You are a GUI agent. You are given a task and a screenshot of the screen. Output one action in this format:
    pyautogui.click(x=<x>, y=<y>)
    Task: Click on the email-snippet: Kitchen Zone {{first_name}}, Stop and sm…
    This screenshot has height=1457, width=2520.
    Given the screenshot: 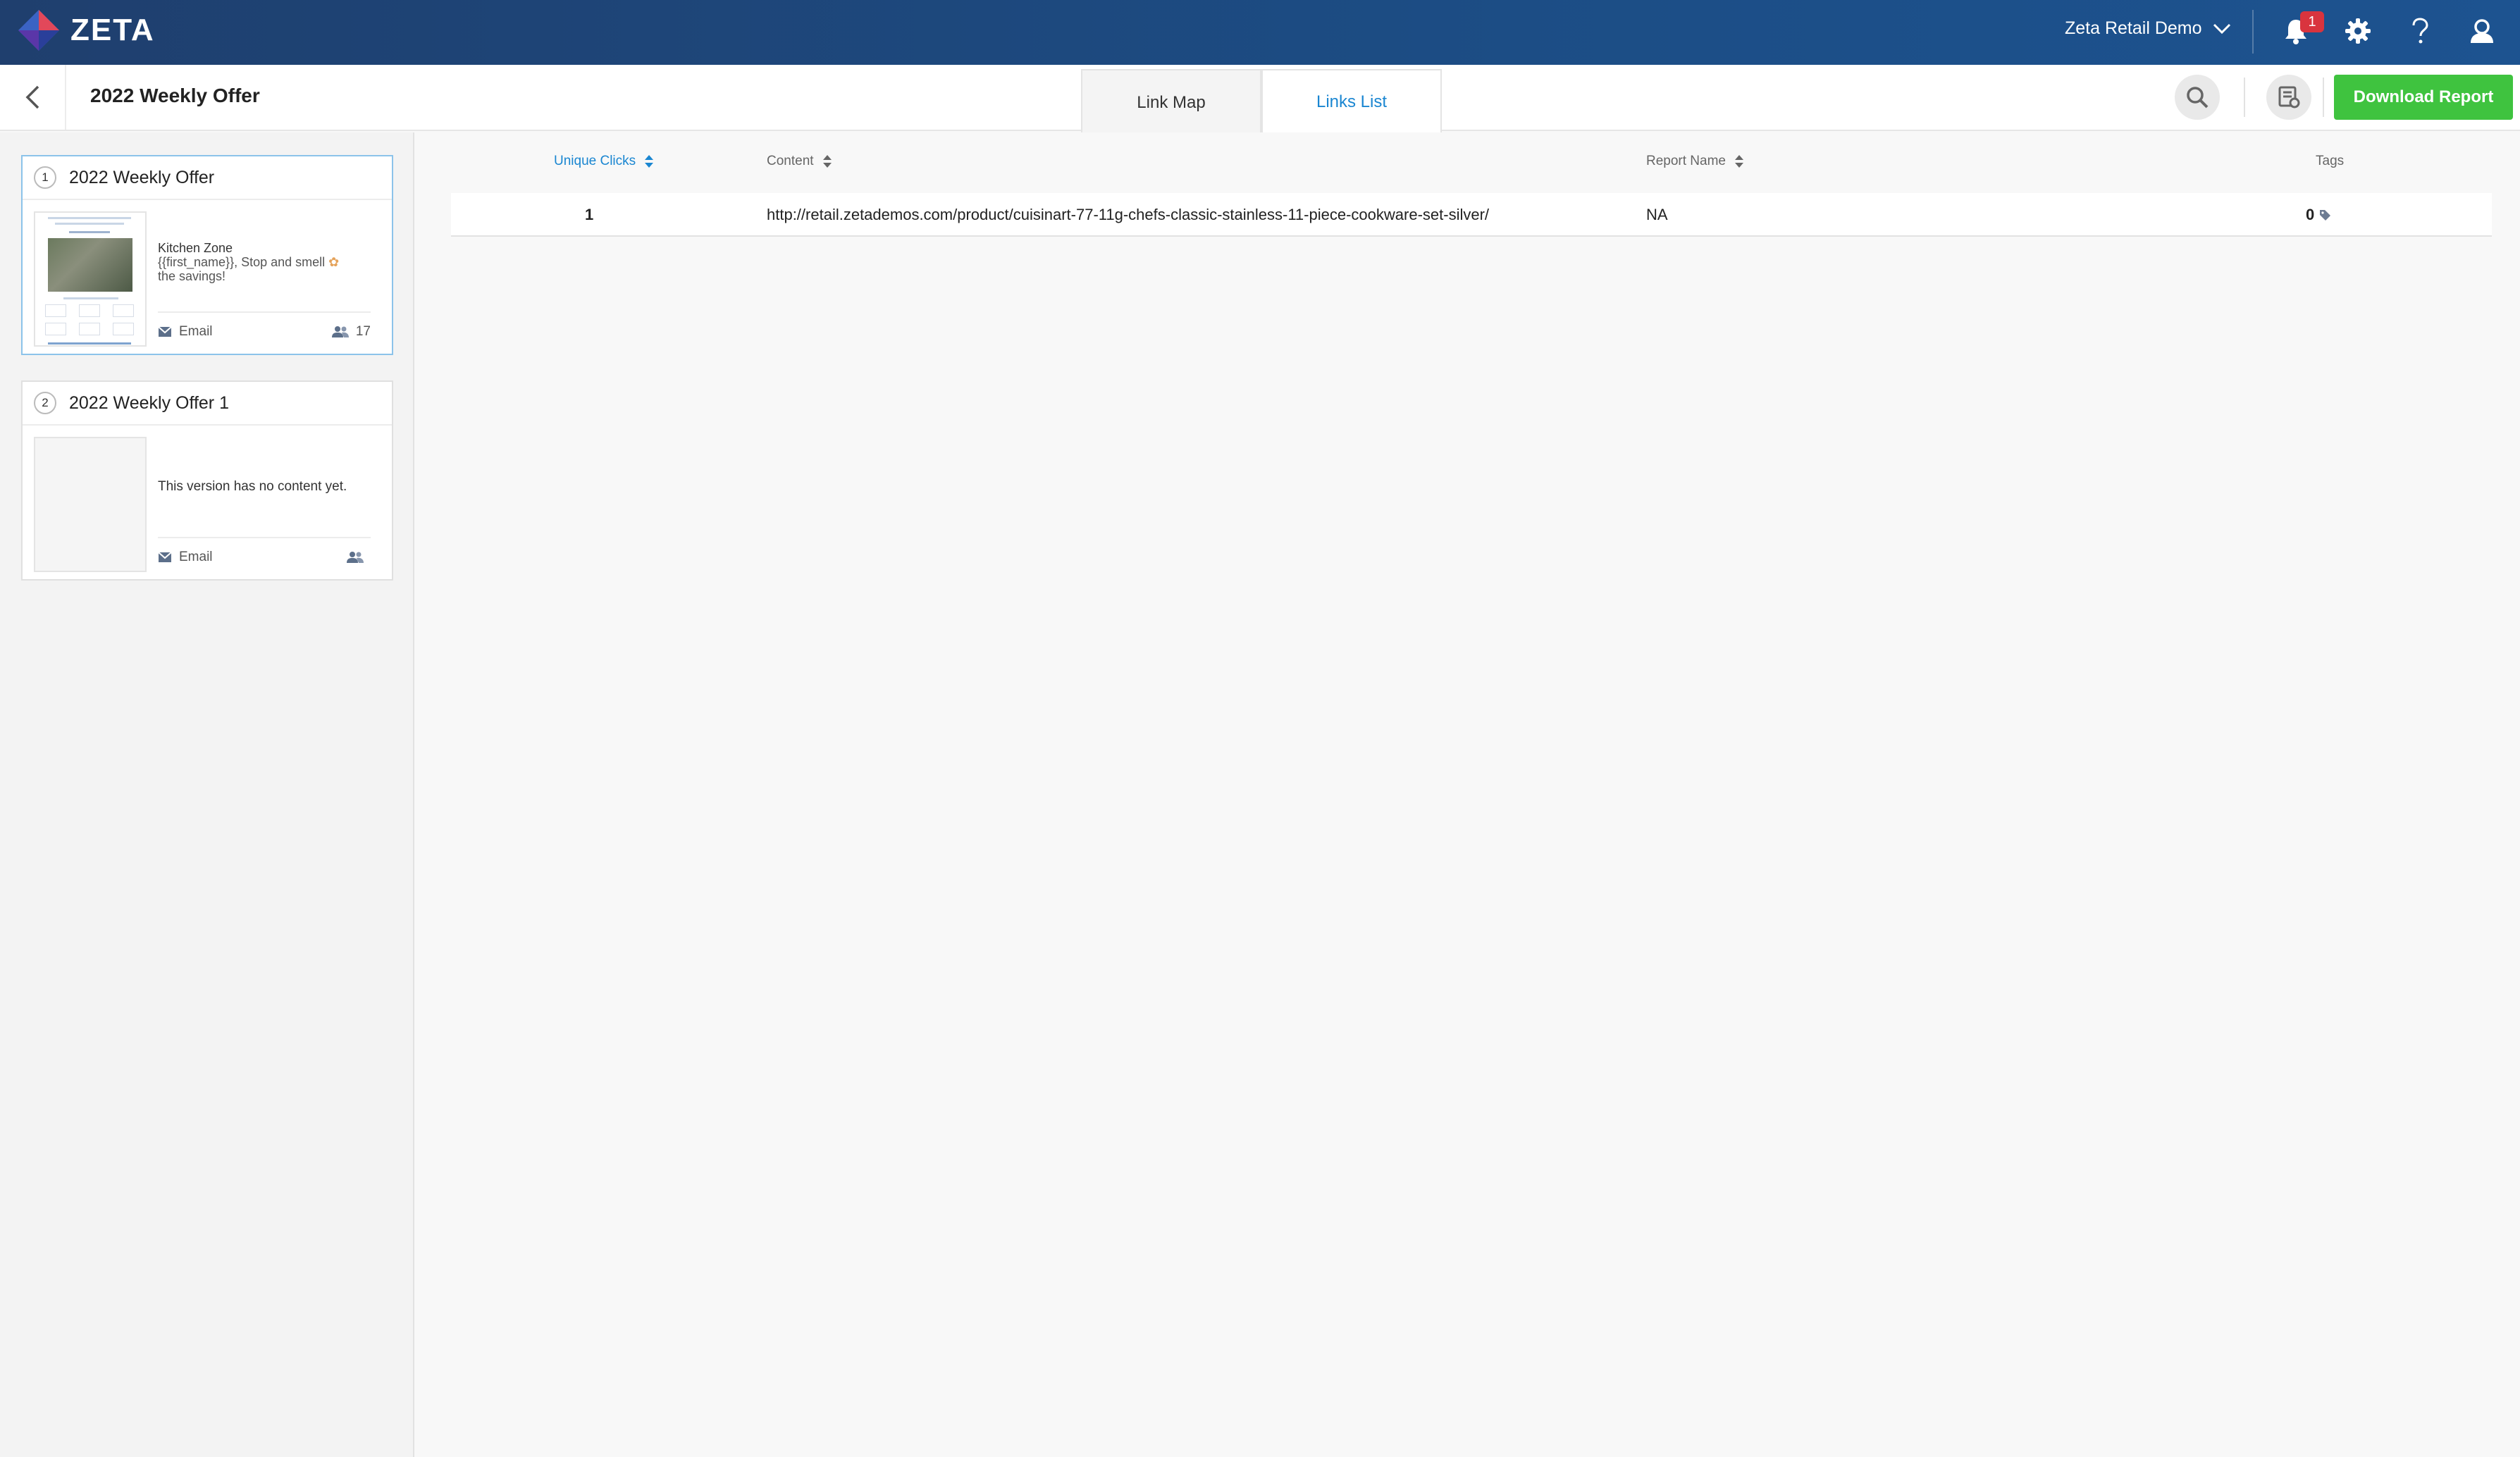 What is the action you would take?
    pyautogui.click(x=248, y=262)
    